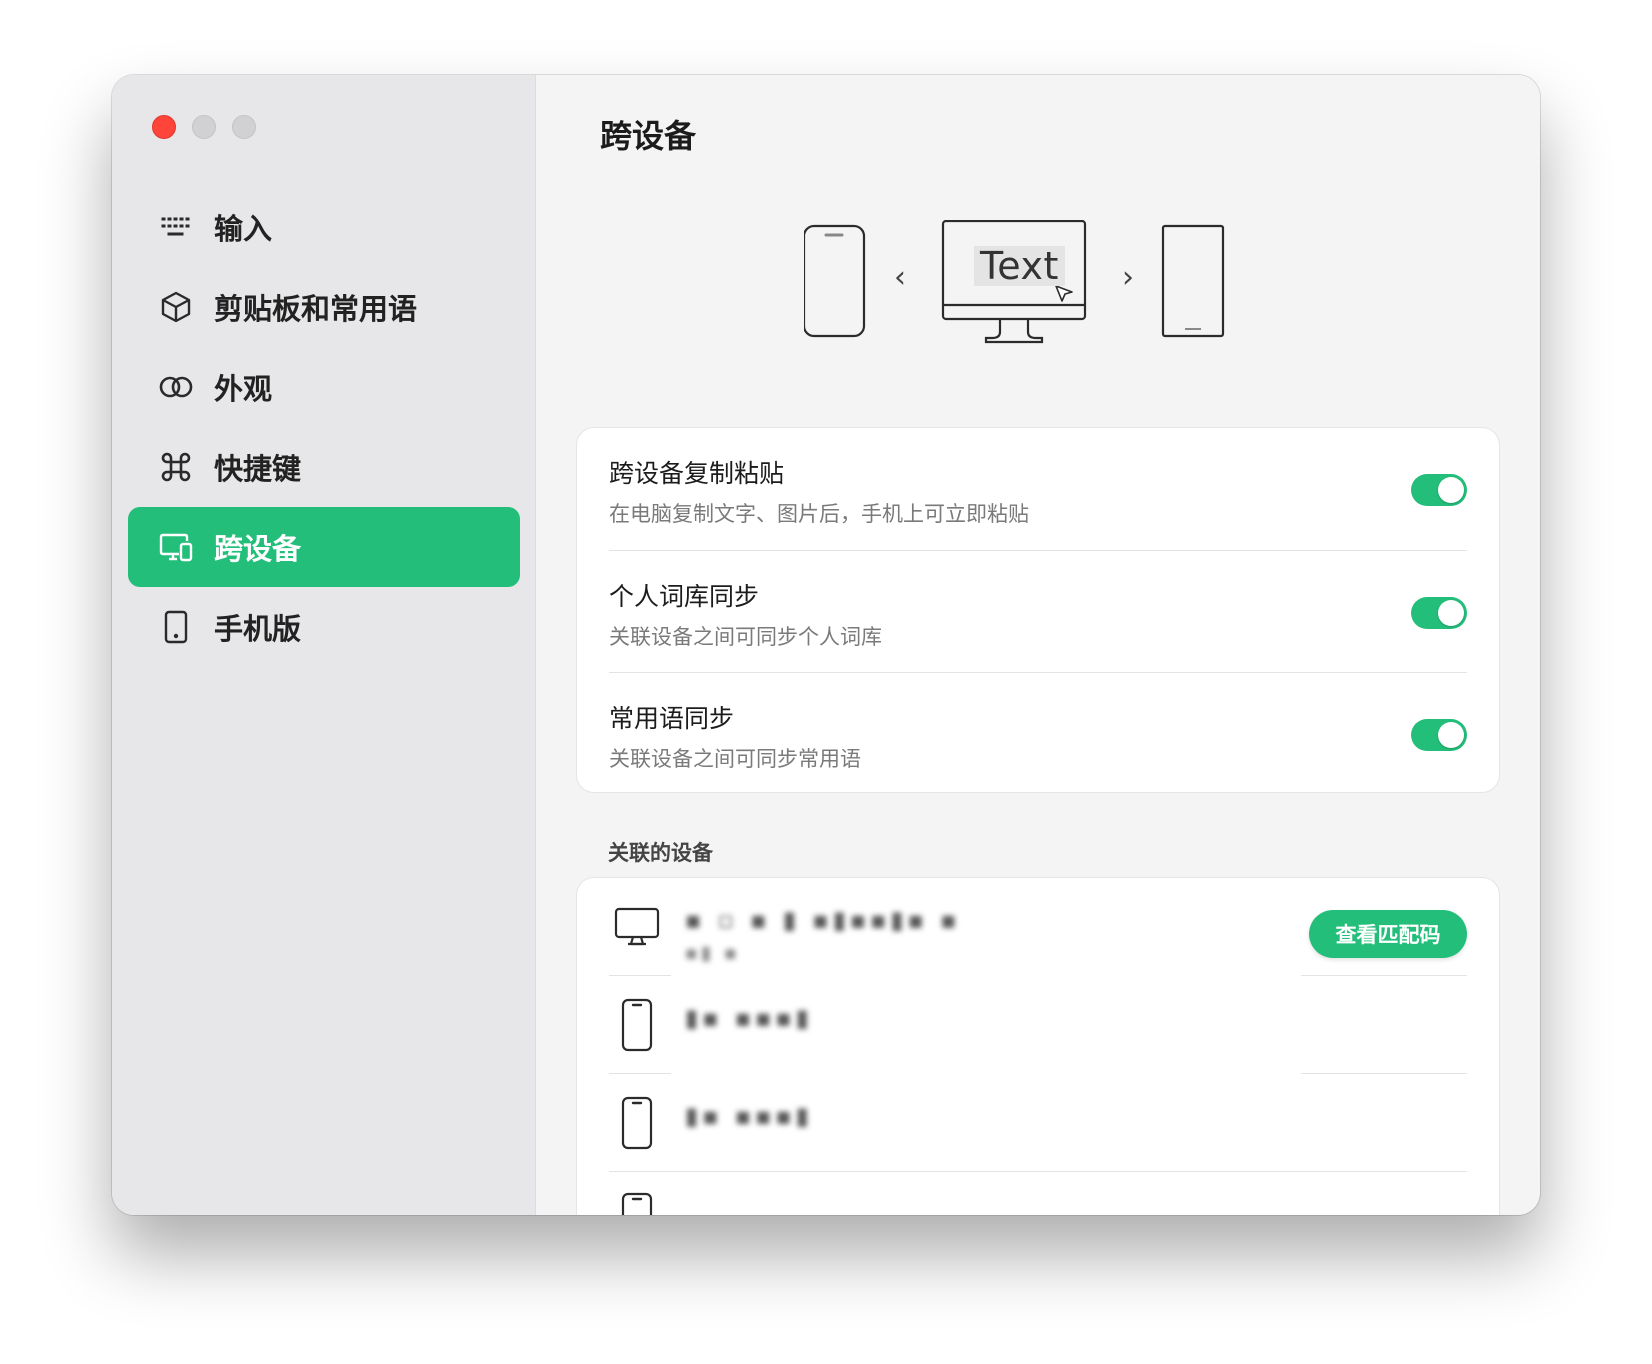 Image resolution: width=1652 pixels, height=1364 pixels. I want to click on minimize-window-button, so click(204, 127).